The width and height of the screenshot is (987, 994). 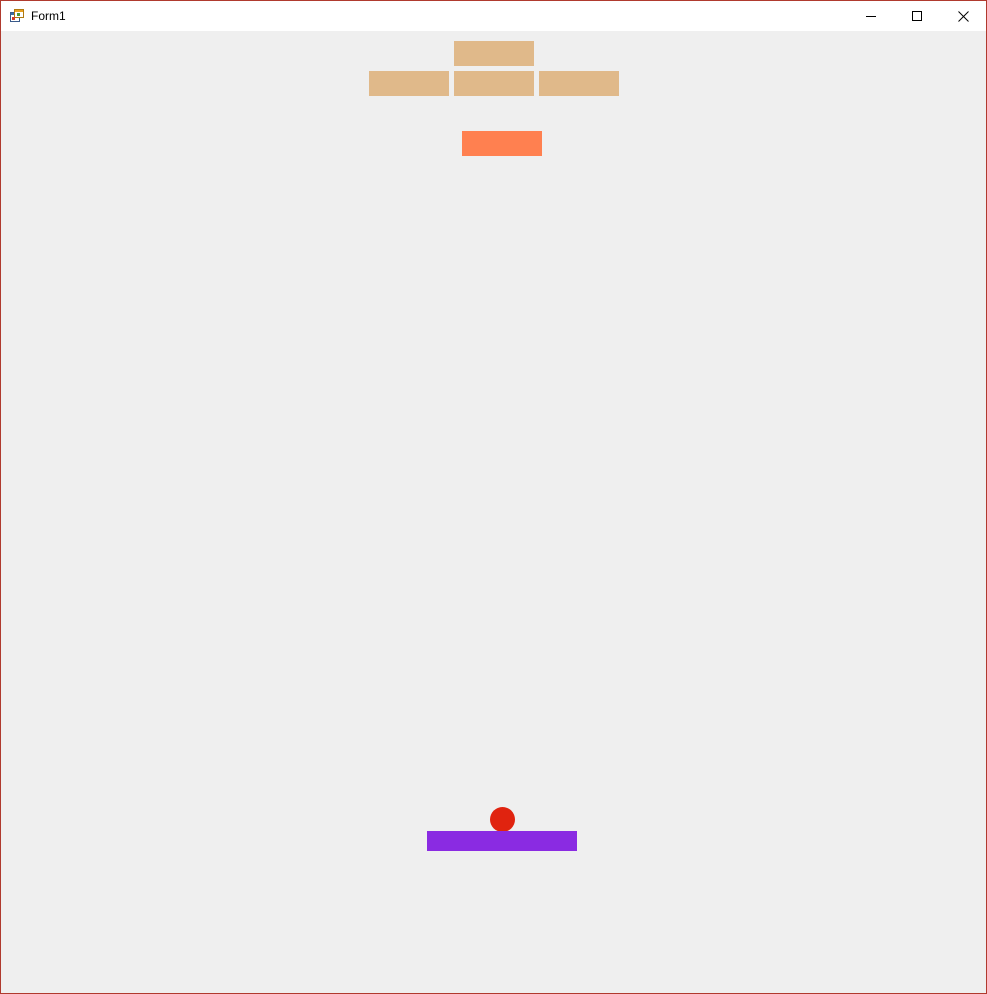 I want to click on brick-row2-right, so click(x=579, y=83).